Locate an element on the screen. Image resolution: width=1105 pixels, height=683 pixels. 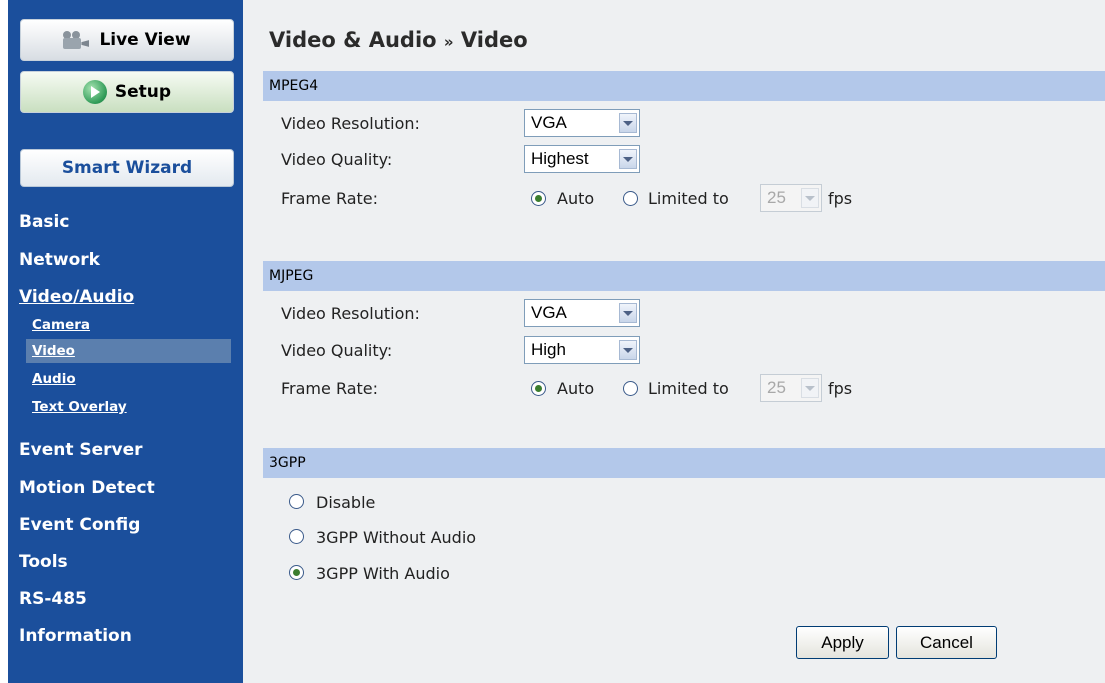
mpeg4-quality-select: Highest is located at coordinates (582, 159).